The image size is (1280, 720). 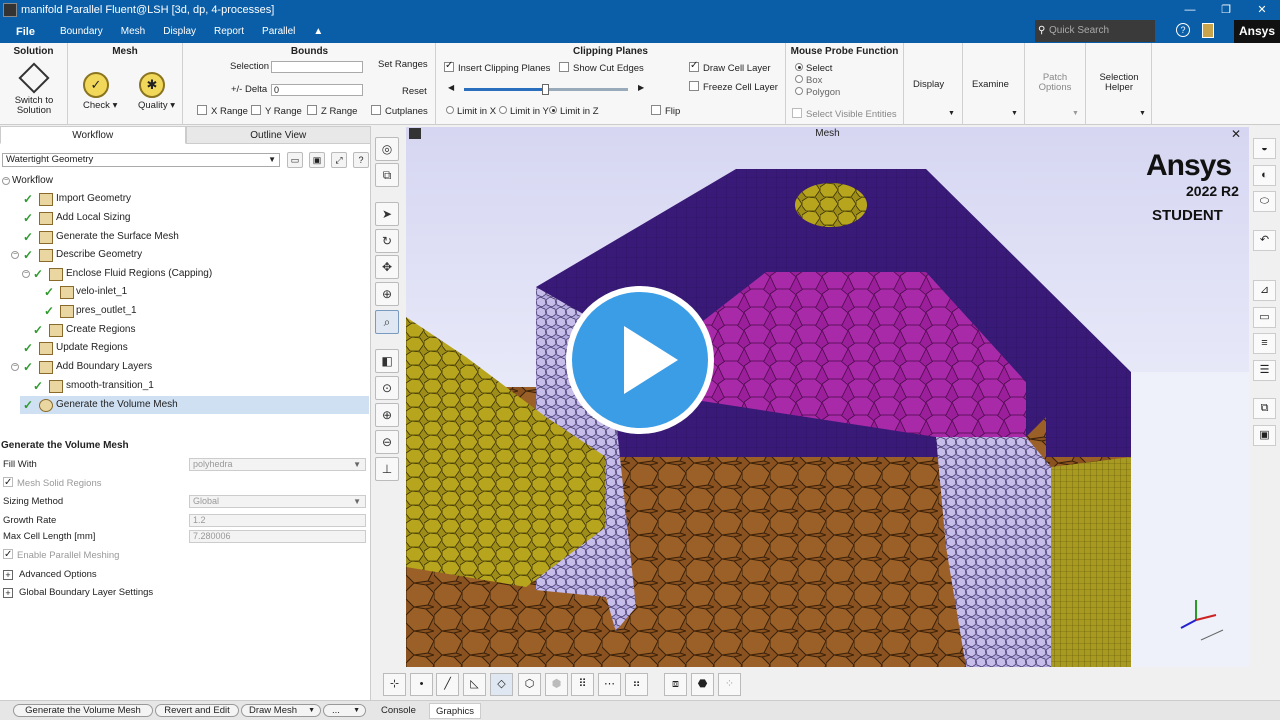 I want to click on tree-row-boundary-layers: − ✓ Add Boundary Layers, so click(x=184, y=367).